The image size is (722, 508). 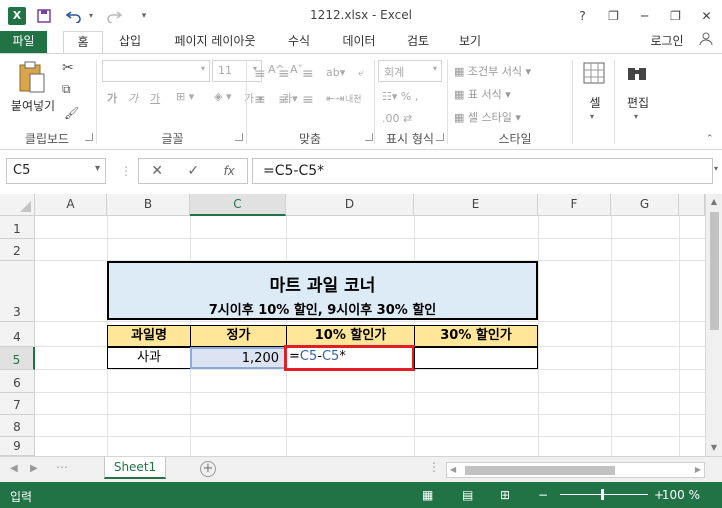 I want to click on scroll-down-icon: ▼, so click(x=714, y=448).